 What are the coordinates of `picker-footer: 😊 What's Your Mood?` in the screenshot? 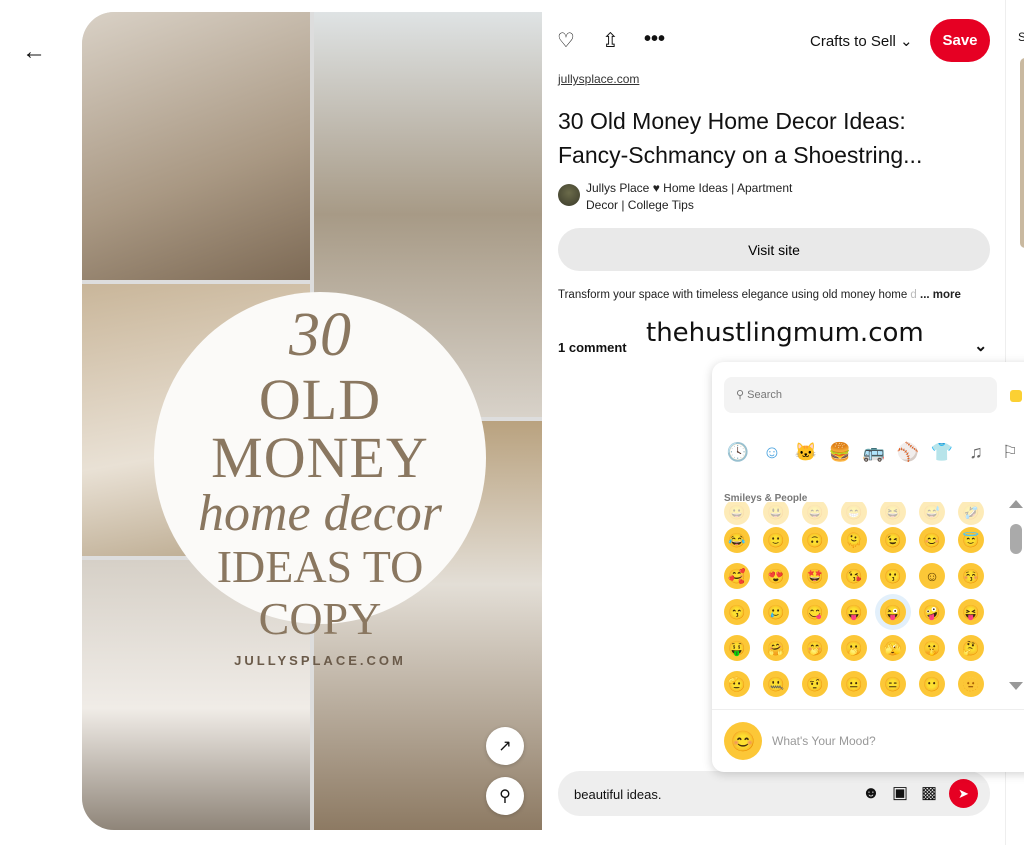 It's located at (868, 740).